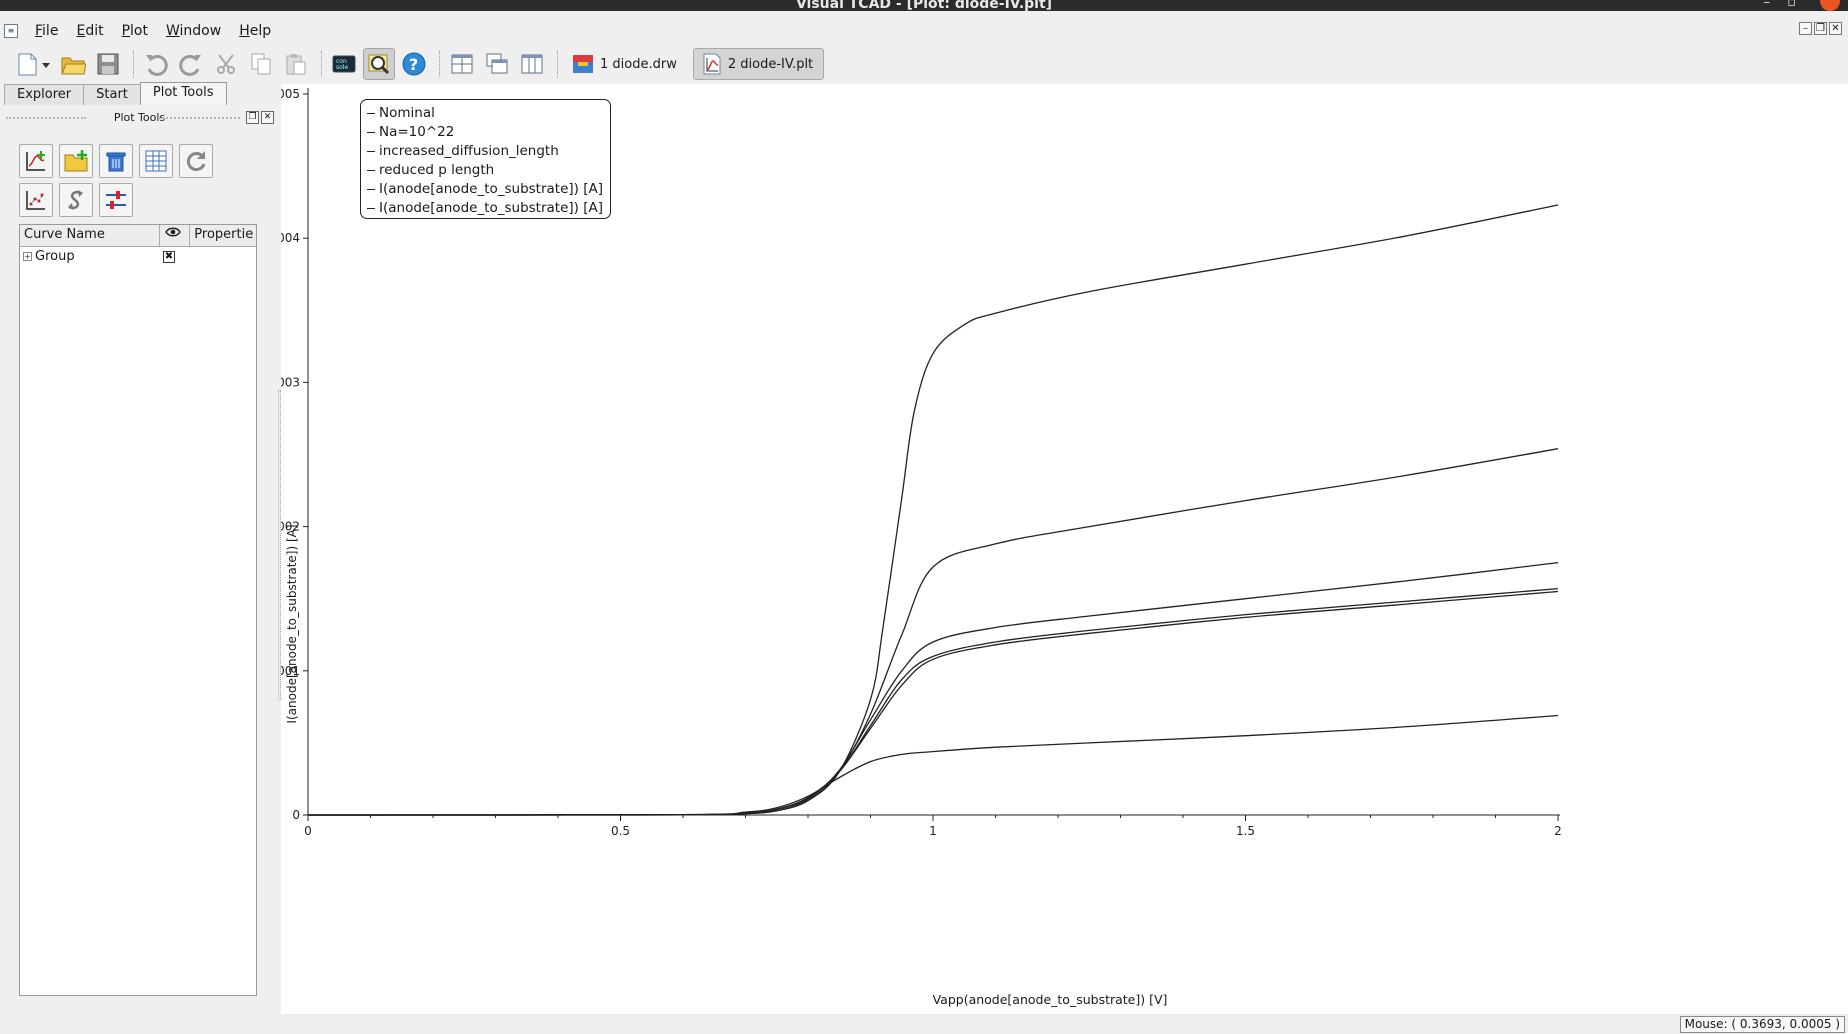 Image resolution: width=1848 pixels, height=1034 pixels. I want to click on menu-help: Help, so click(255, 31).